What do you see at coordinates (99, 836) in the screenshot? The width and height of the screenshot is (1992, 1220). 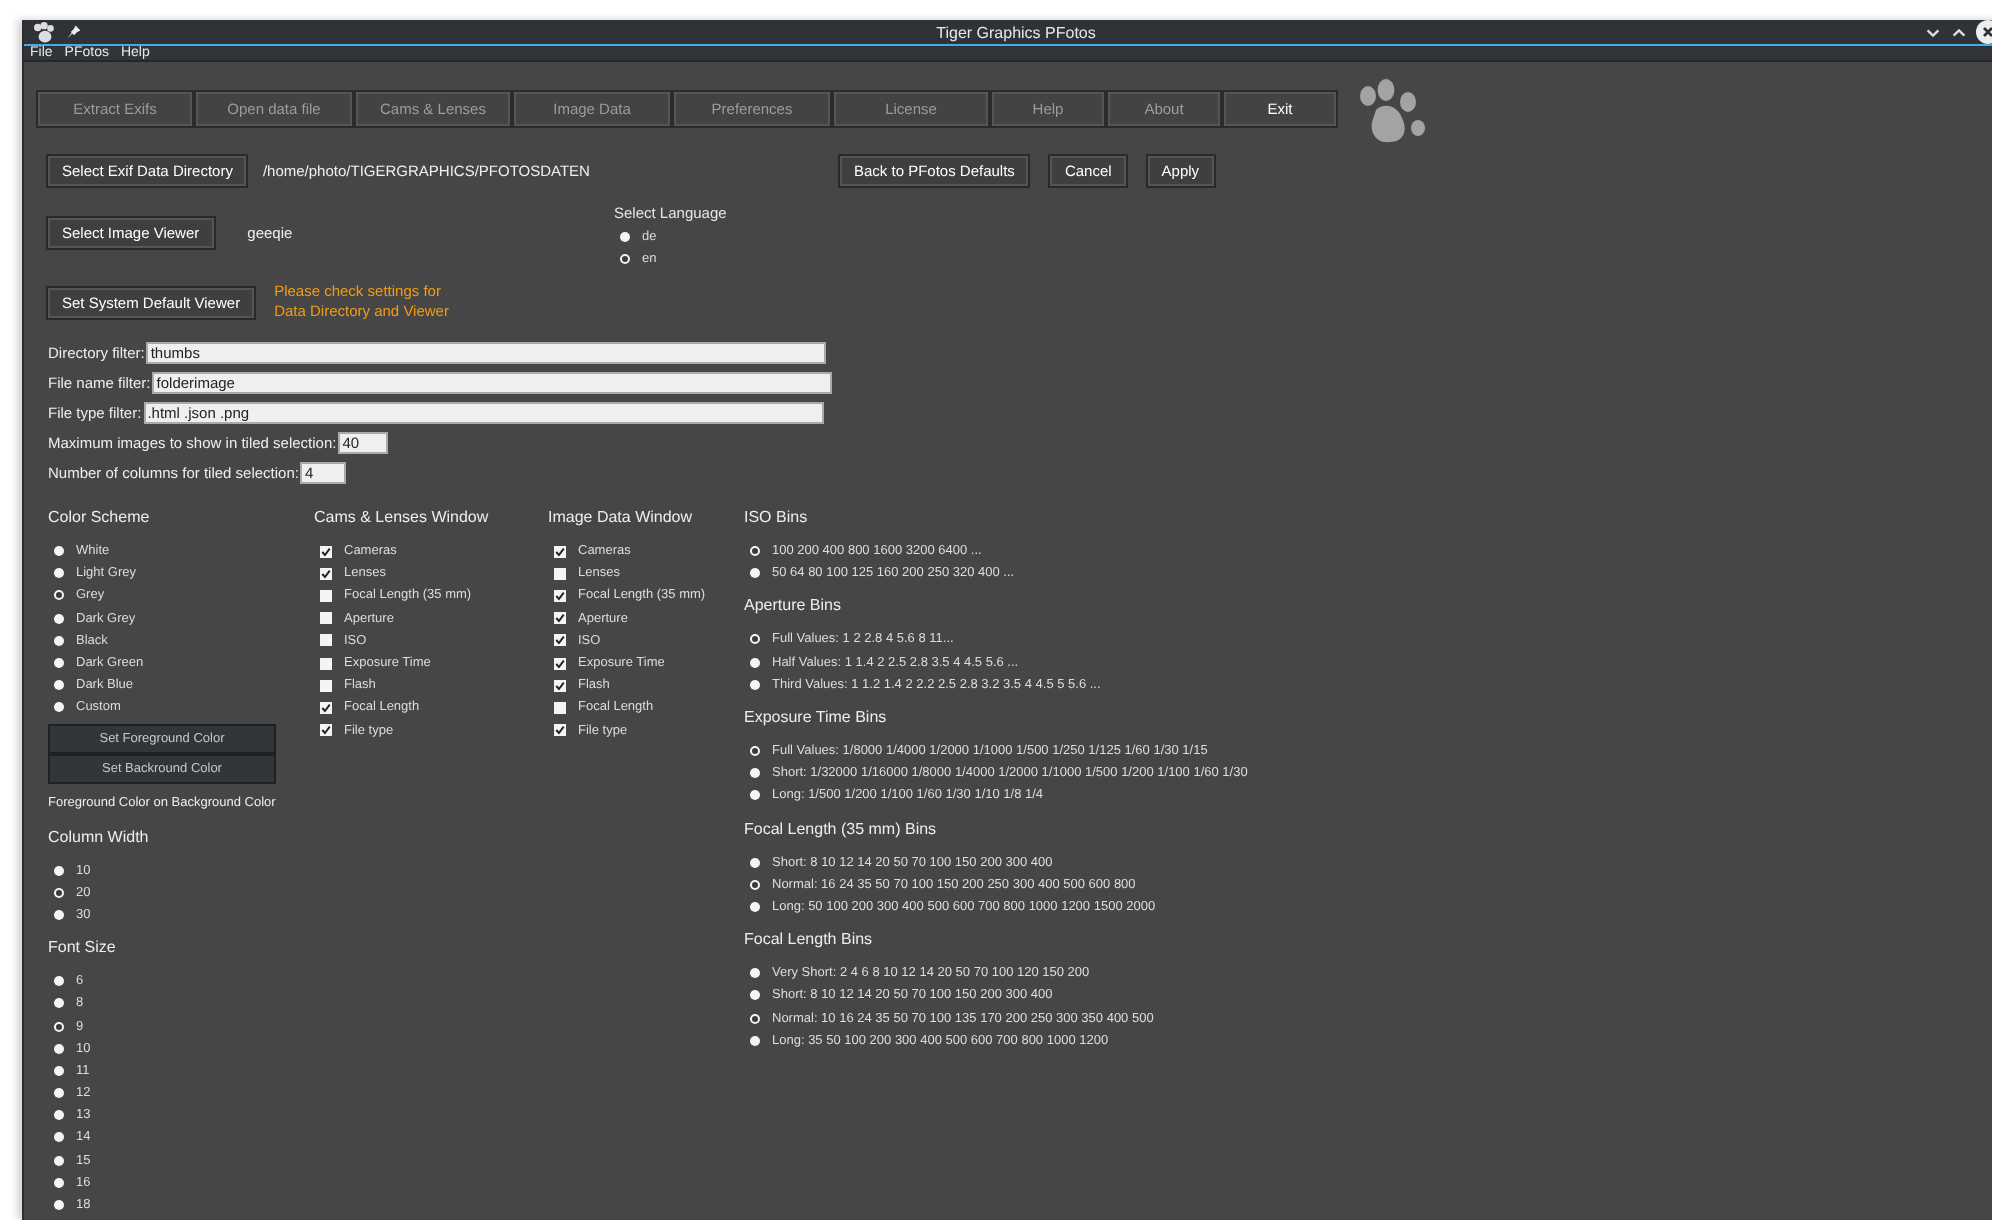 I see `section-heading: Column Width` at bounding box center [99, 836].